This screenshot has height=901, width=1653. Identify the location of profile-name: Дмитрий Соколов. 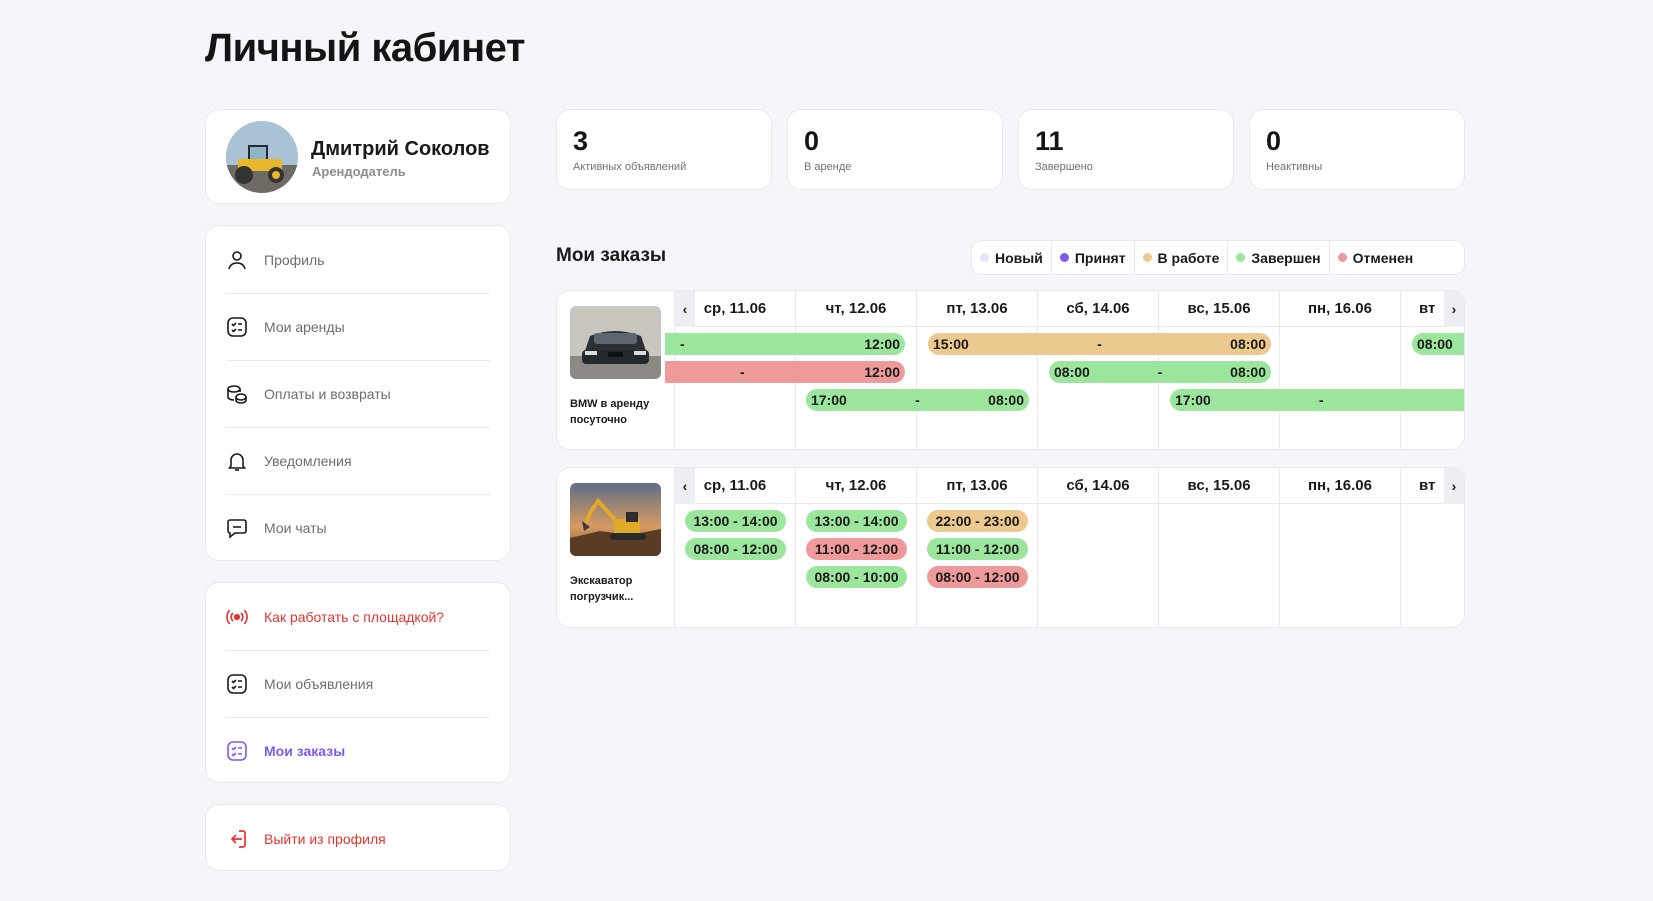
(400, 149).